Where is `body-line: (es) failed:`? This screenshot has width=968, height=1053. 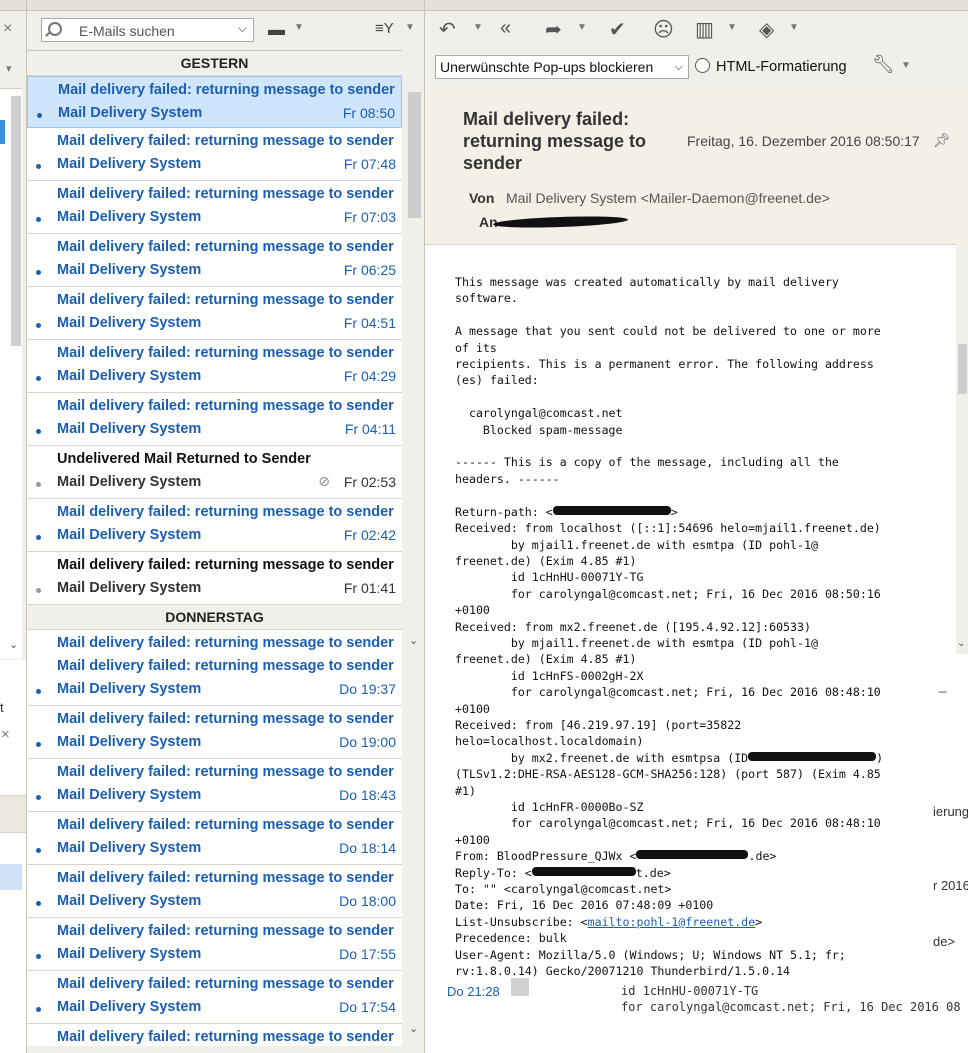 body-line: (es) failed: is located at coordinates (497, 380).